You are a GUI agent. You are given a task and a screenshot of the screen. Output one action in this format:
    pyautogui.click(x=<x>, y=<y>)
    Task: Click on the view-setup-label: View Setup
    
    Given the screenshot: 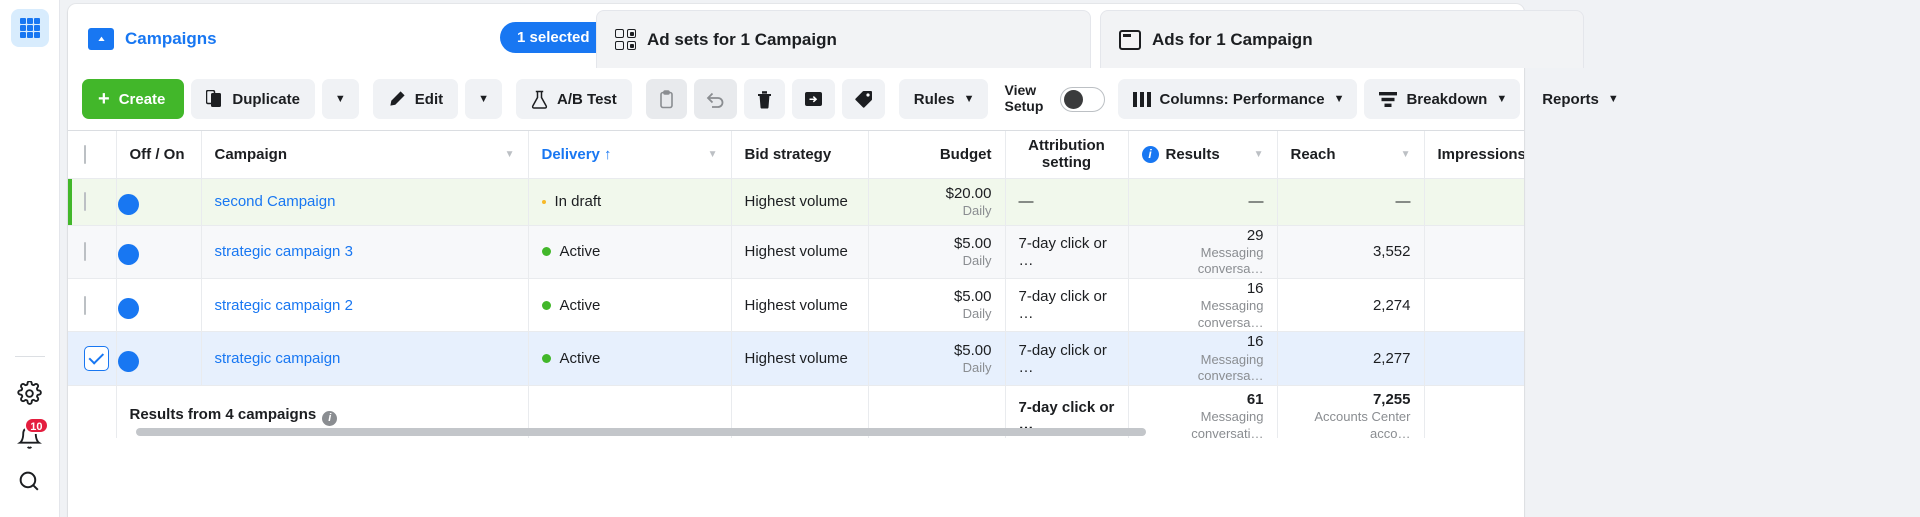 What is the action you would take?
    pyautogui.click(x=1024, y=98)
    